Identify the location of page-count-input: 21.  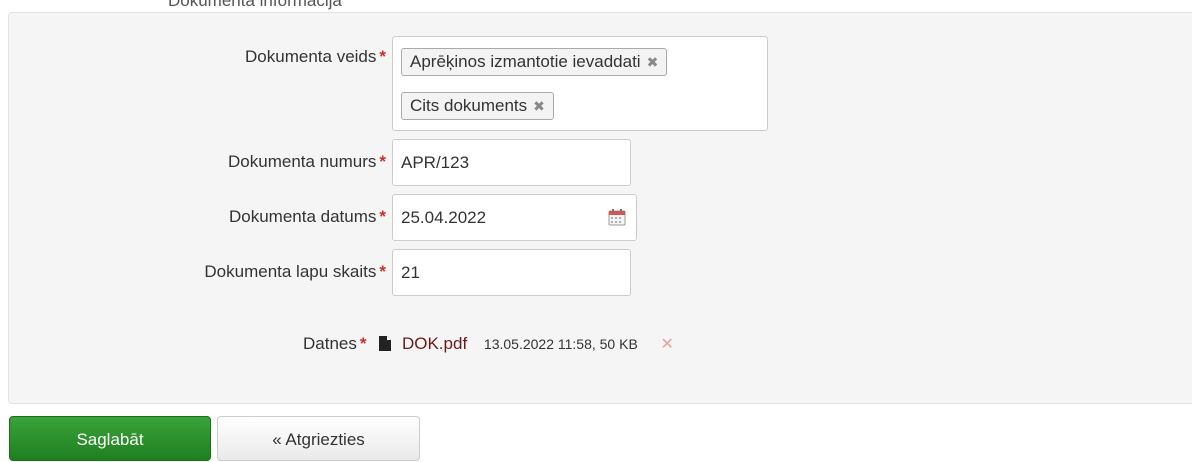
(511, 272).